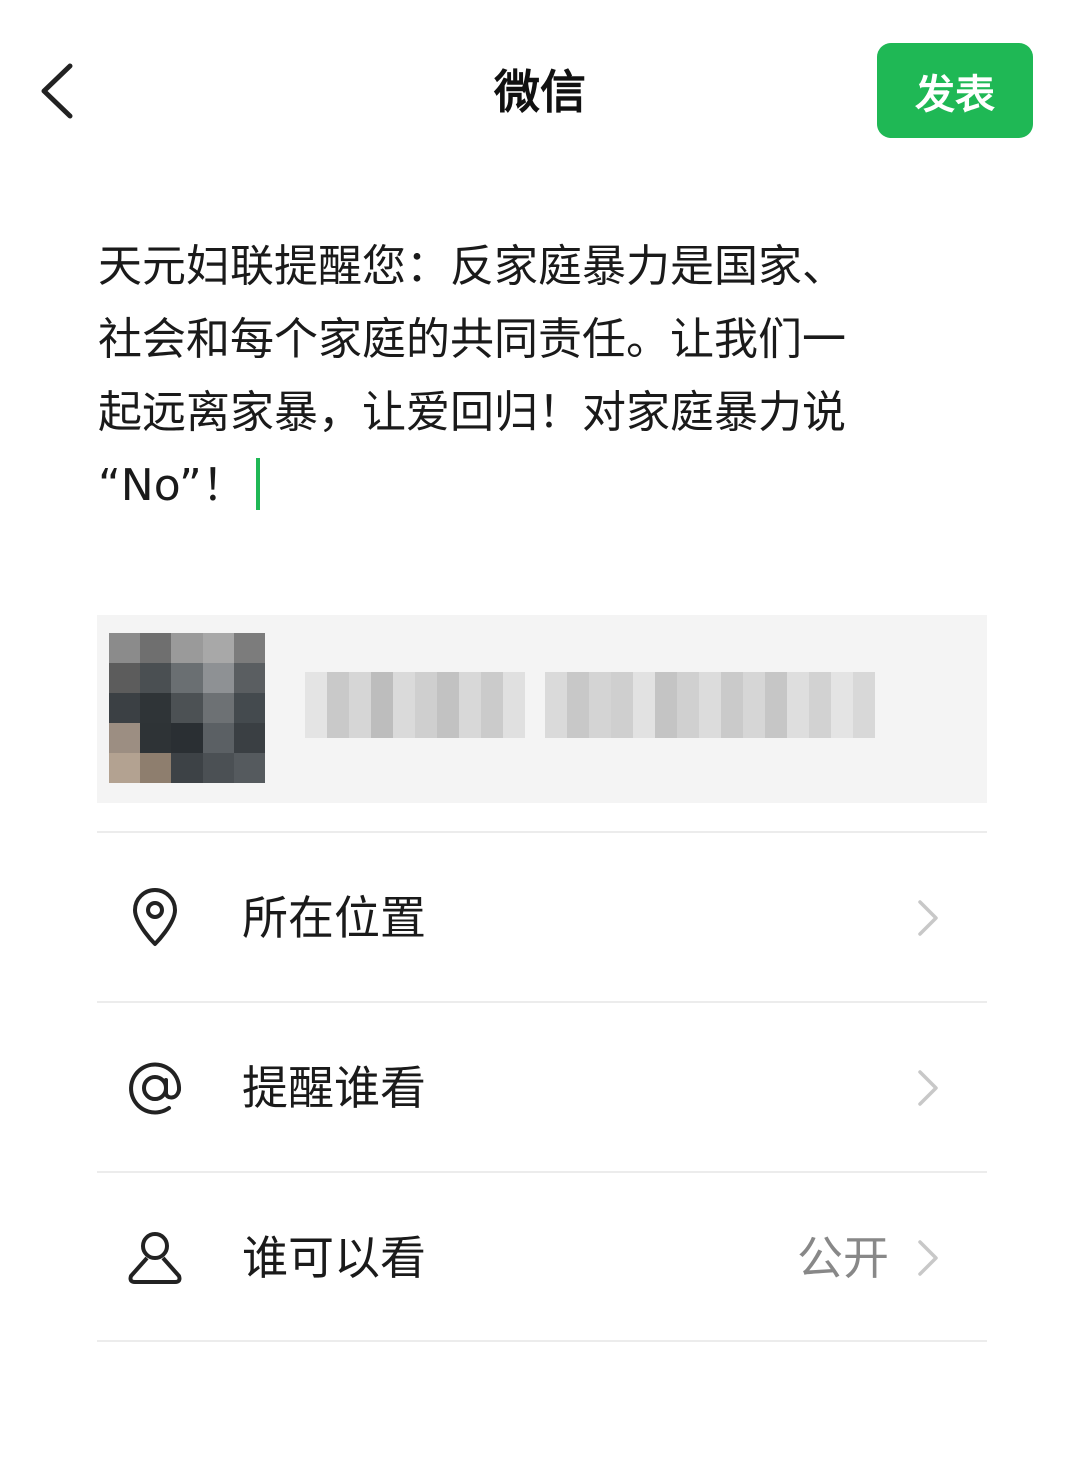 The height and width of the screenshot is (1478, 1080). Describe the element at coordinates (542, 917) in the screenshot. I see `row-location: 所在位置` at that location.